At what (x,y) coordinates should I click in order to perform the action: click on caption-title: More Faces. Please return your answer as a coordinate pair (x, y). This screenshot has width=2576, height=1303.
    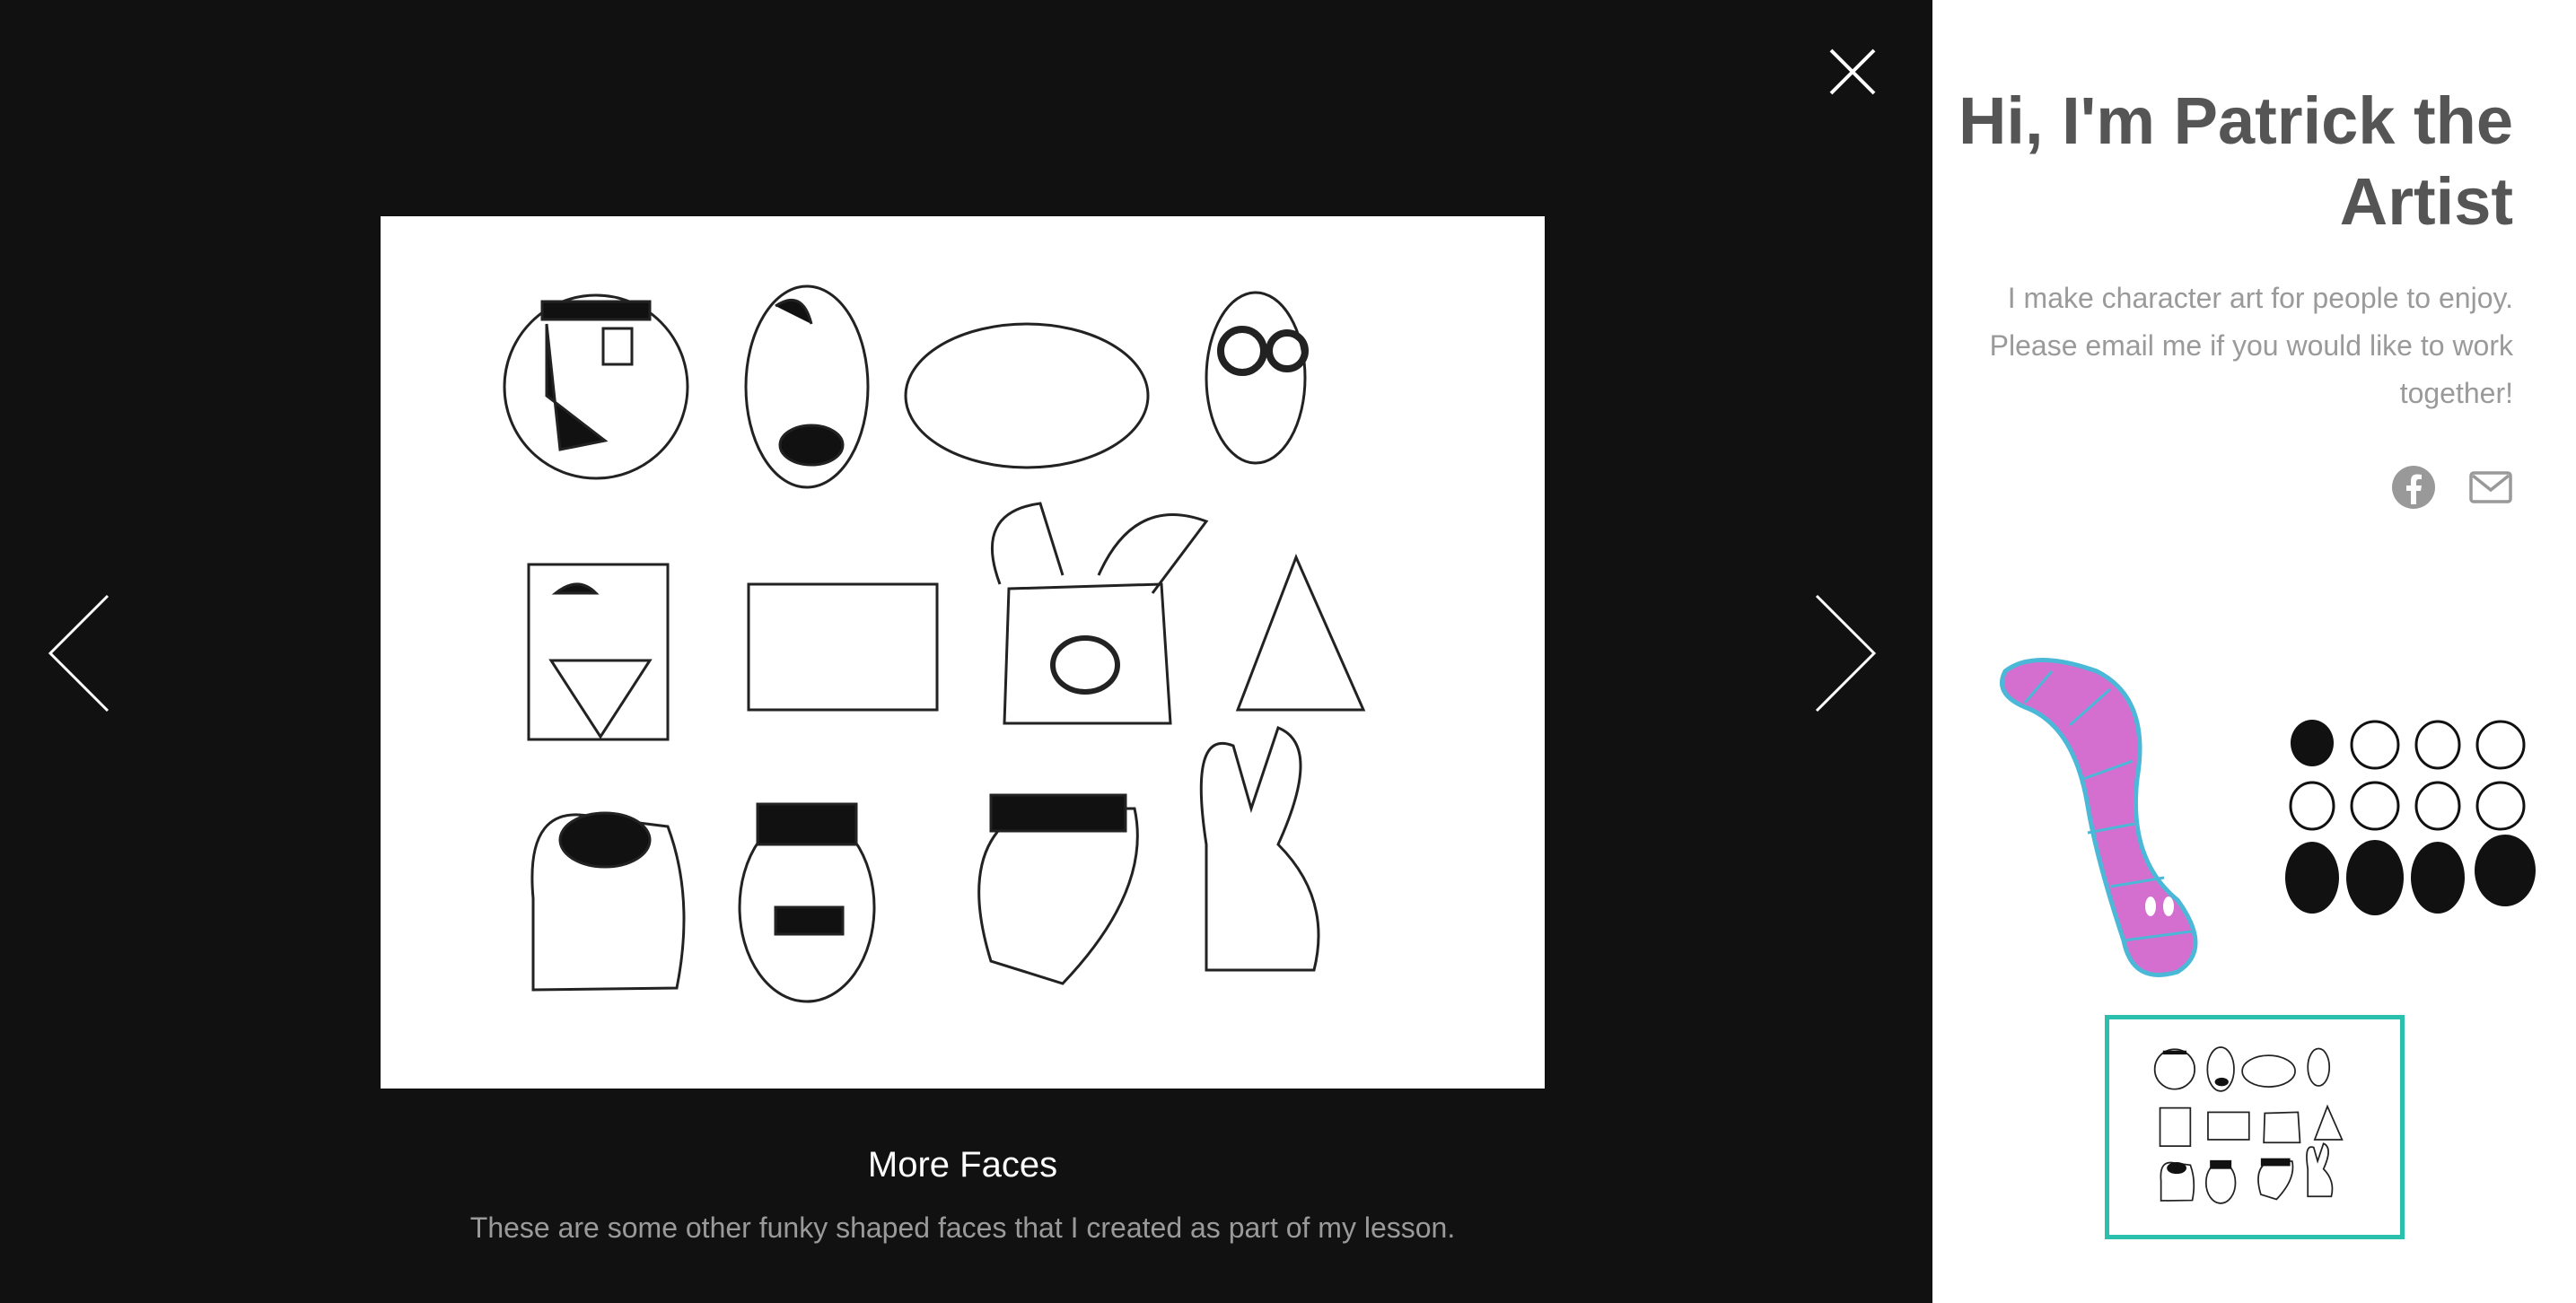
    Looking at the image, I should click on (962, 1165).